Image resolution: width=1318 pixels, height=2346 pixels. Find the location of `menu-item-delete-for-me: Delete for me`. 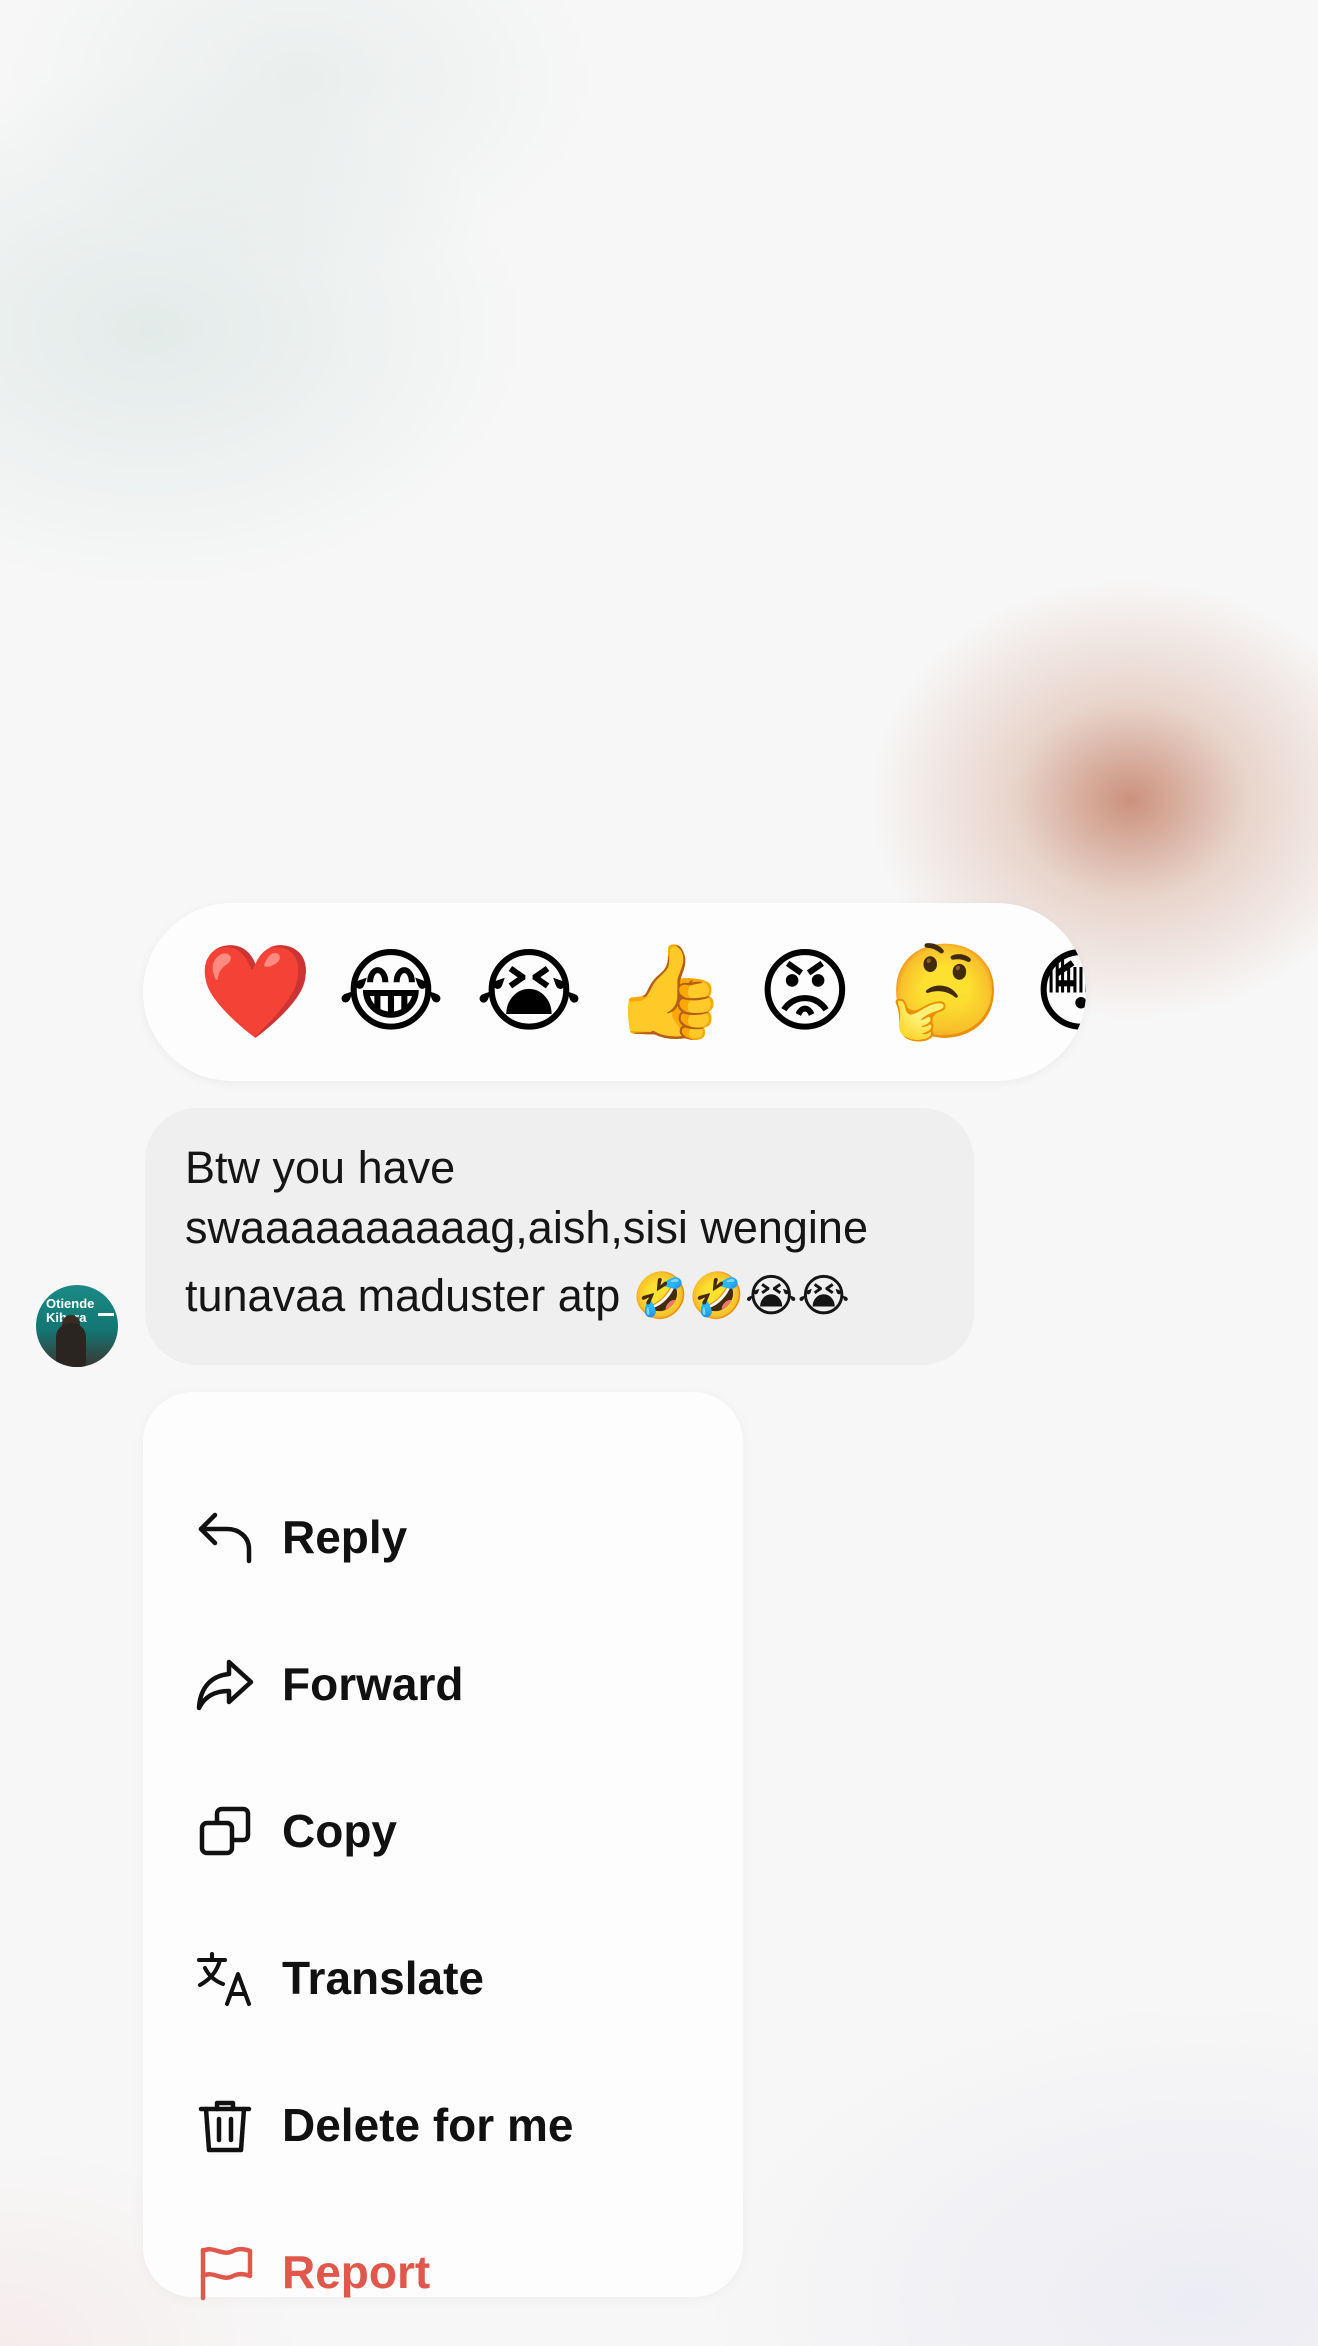

menu-item-delete-for-me: Delete for me is located at coordinates (443, 2125).